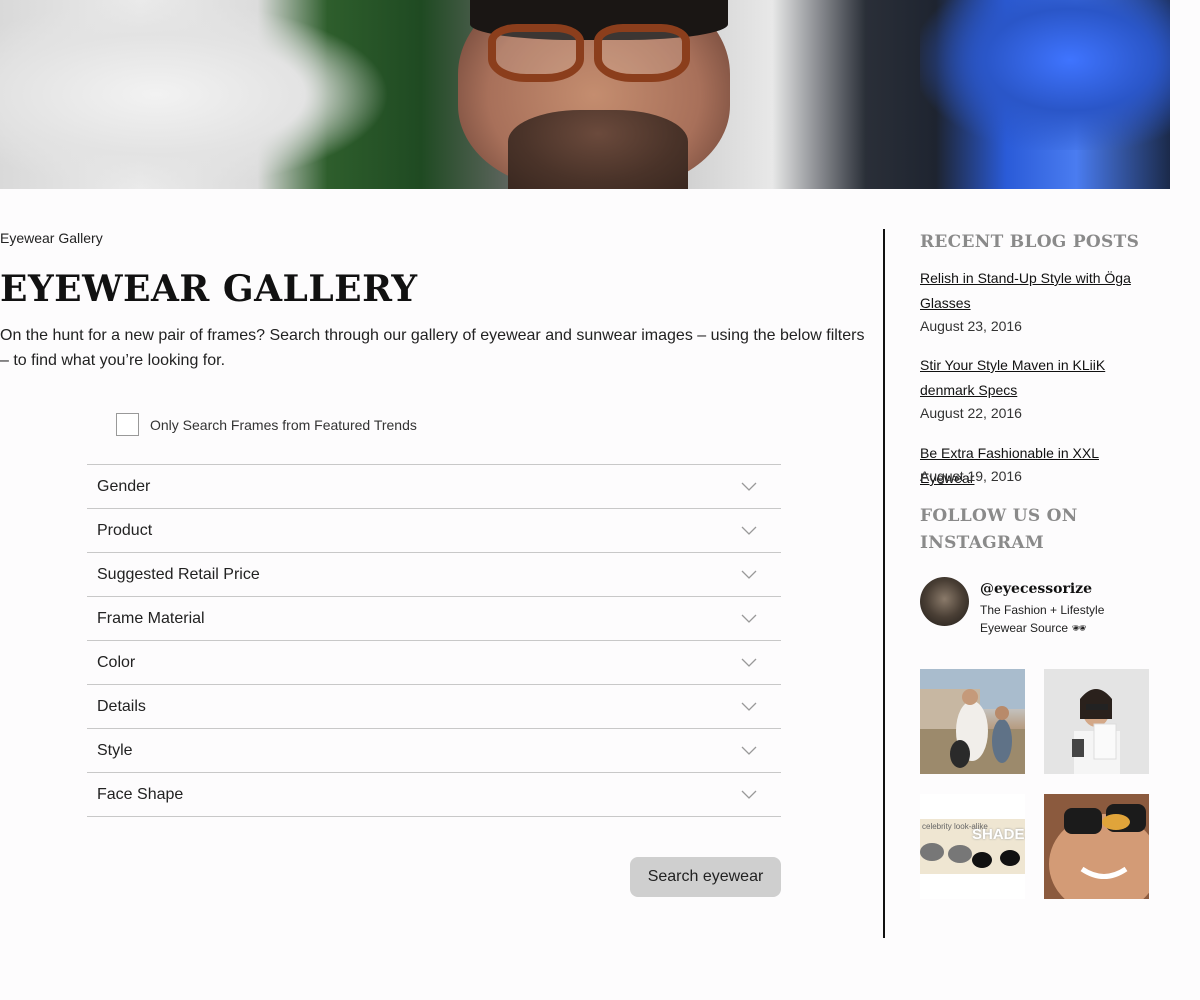  What do you see at coordinates (434, 487) in the screenshot?
I see `filter-gender: Gender` at bounding box center [434, 487].